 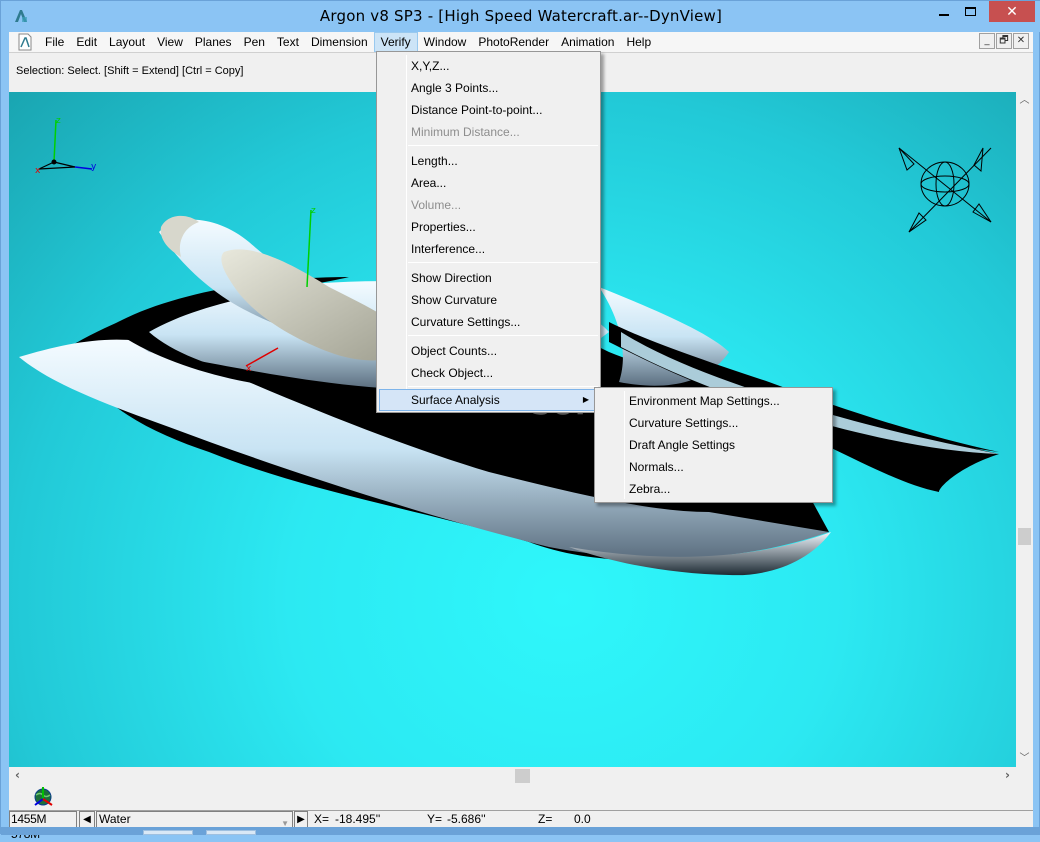 I want to click on menu-layout: Layout, so click(x=127, y=42).